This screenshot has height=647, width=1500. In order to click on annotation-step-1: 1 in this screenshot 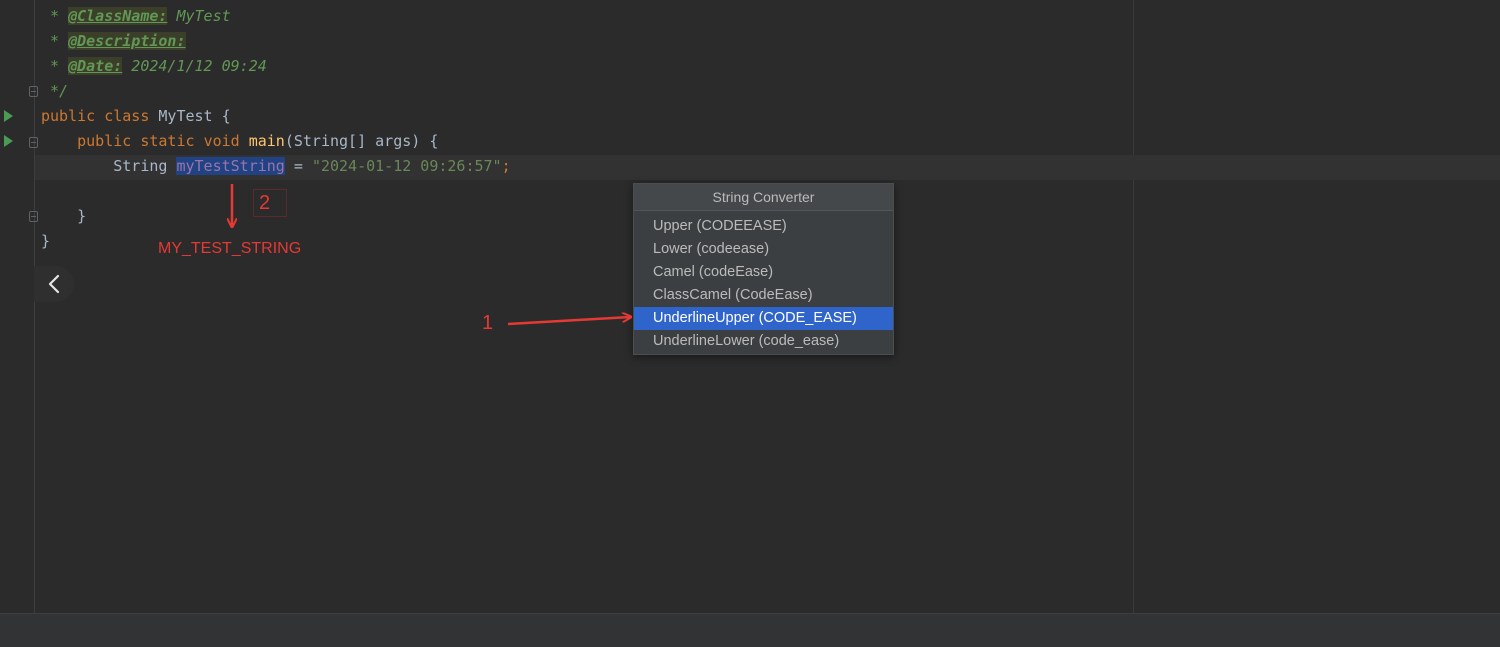, I will do `click(487, 323)`.